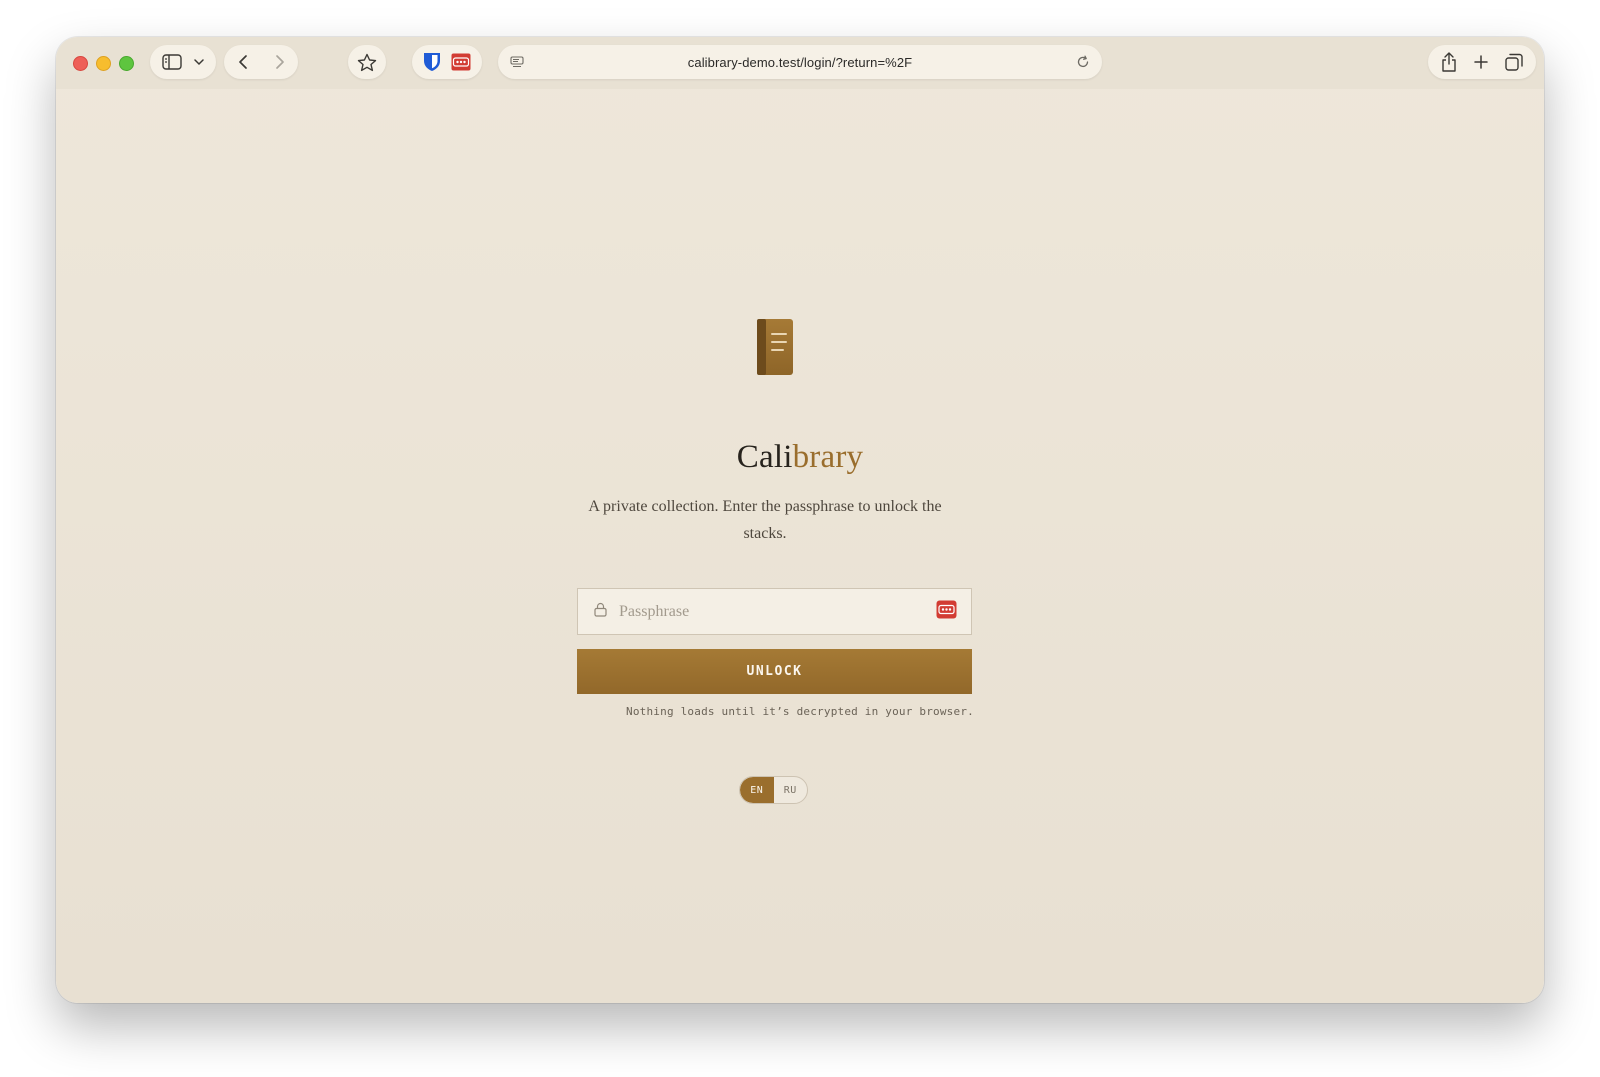 The image size is (1600, 1077). I want to click on language-option-ru: RU, so click(791, 790).